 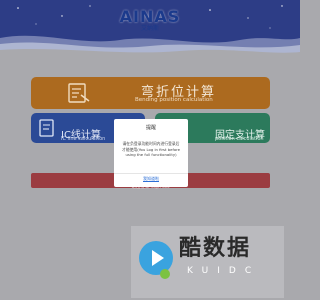 I want to click on dialog-confirm-button: 我知道啦, so click(x=151, y=179).